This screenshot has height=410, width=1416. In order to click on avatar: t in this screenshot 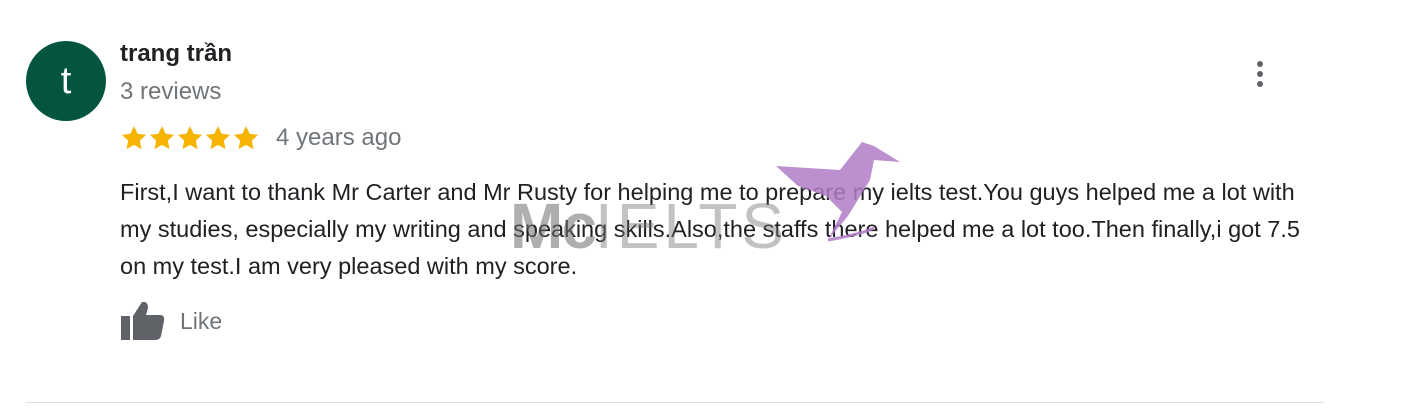, I will do `click(66, 81)`.